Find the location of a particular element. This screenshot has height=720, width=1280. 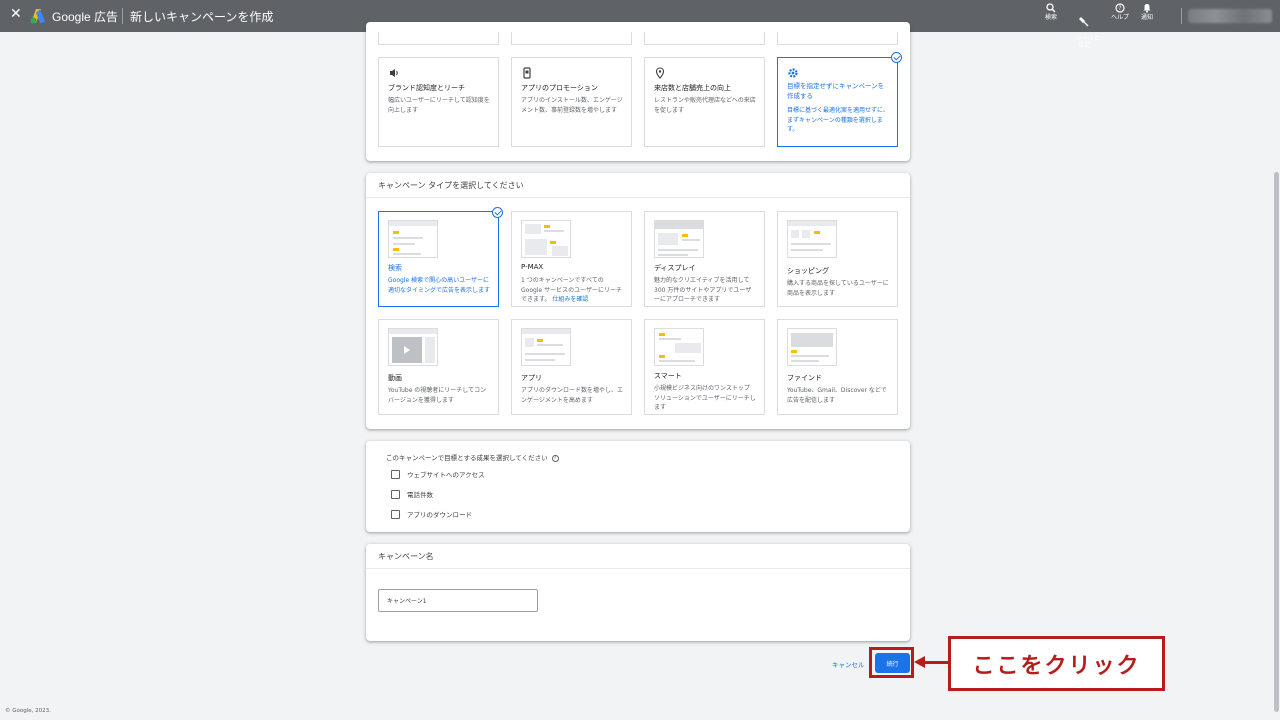

objective-card-brand-awareness: ブランド認知度とリーチ 幅広いユーザーにリーチして認知度を向上します is located at coordinates (438, 102).